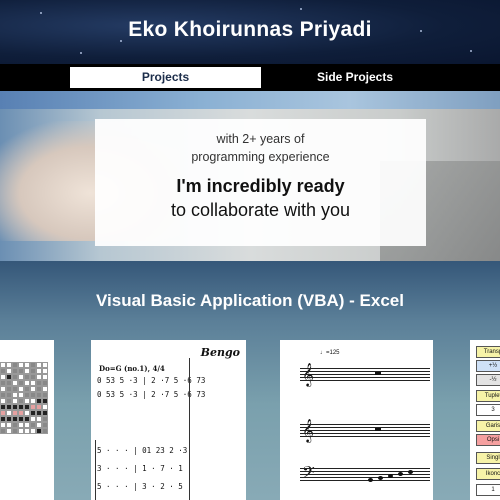 The height and width of the screenshot is (500, 500). I want to click on main-nav: Projects Side Projects, so click(250, 77).